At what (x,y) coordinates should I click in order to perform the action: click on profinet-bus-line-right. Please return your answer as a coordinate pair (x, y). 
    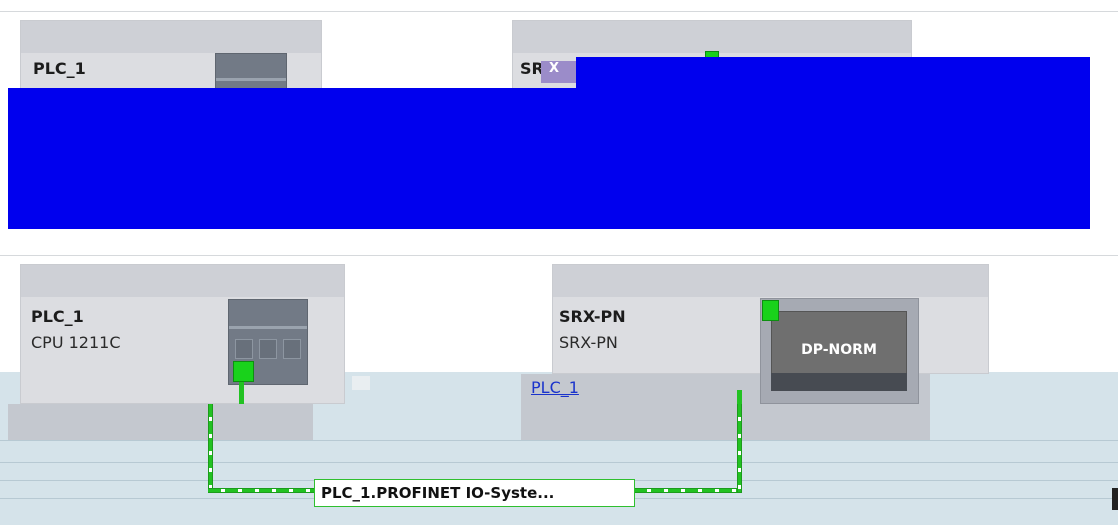
    Looking at the image, I should click on (688, 490).